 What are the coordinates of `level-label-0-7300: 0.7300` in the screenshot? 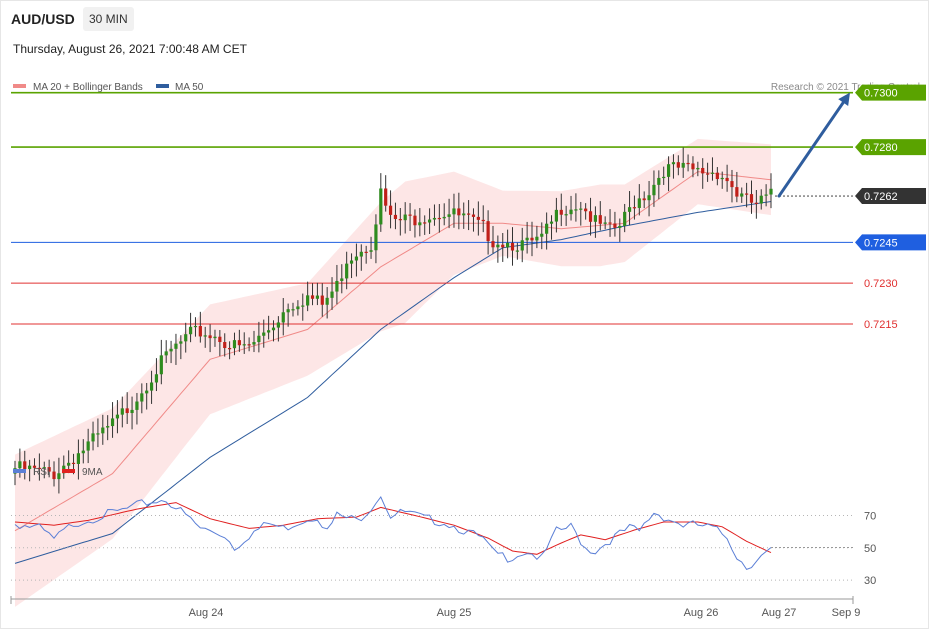 It's located at (881, 94).